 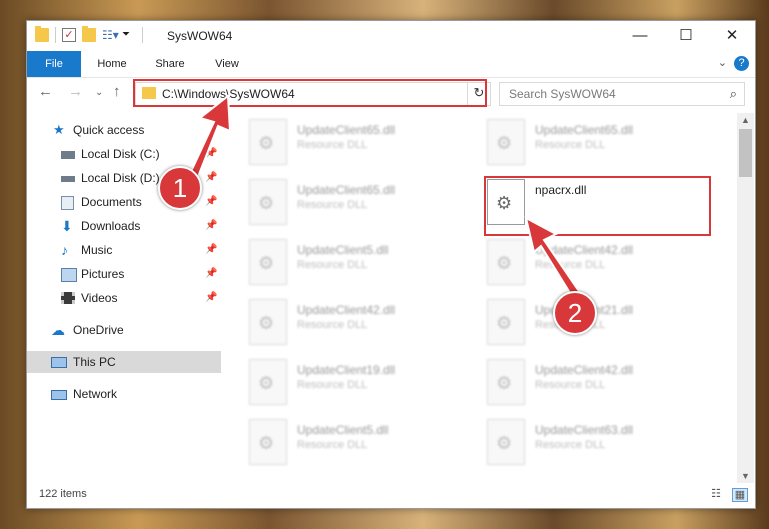 What do you see at coordinates (209, 139) in the screenshot?
I see `arrow-1-icon` at bounding box center [209, 139].